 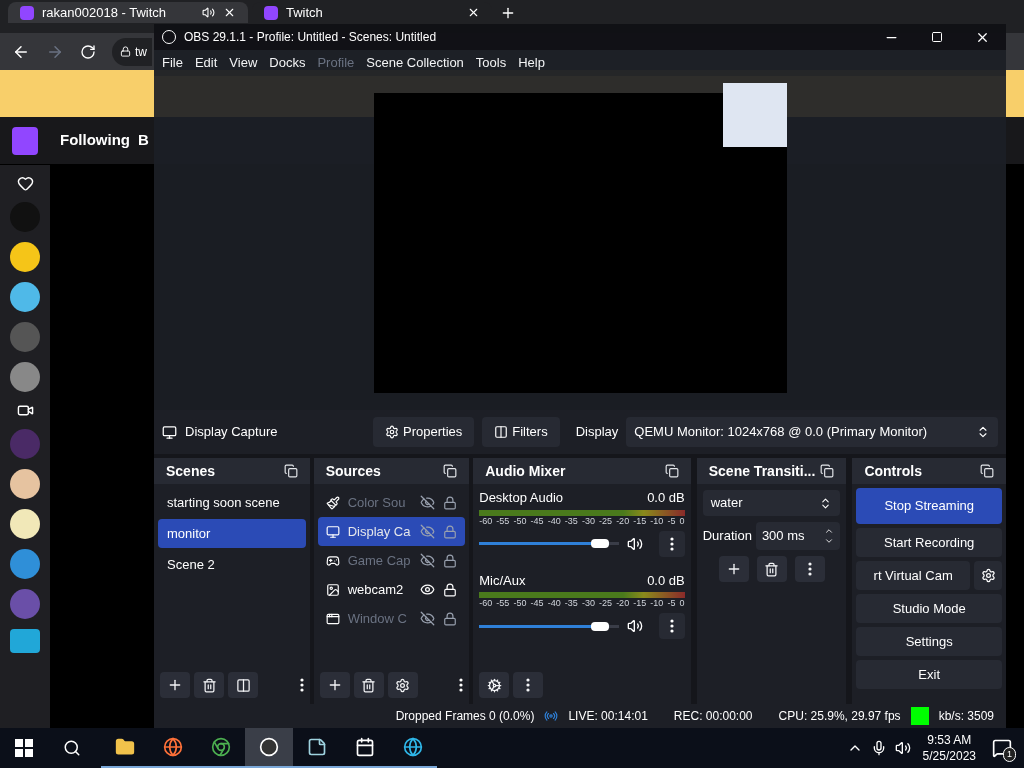 What do you see at coordinates (332, 589) in the screenshot?
I see `image-icon` at bounding box center [332, 589].